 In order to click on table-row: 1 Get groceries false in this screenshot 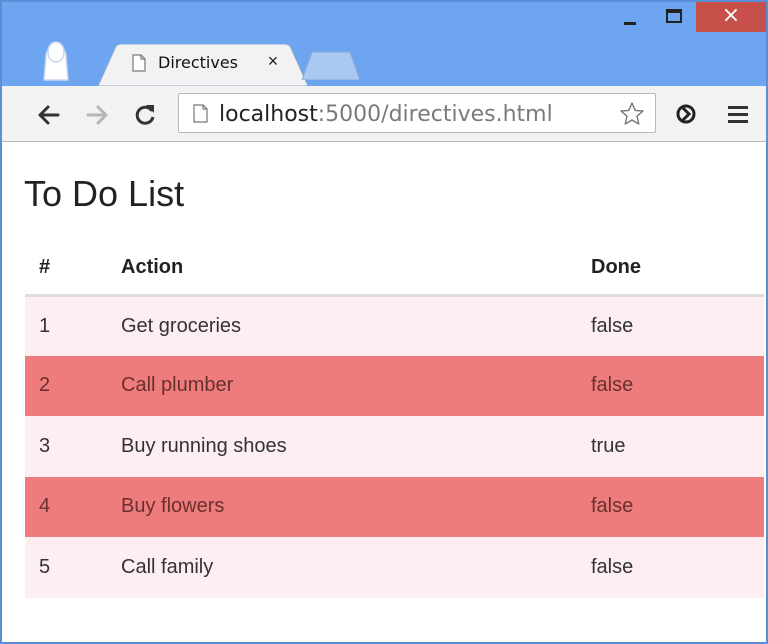, I will do `click(394, 325)`.